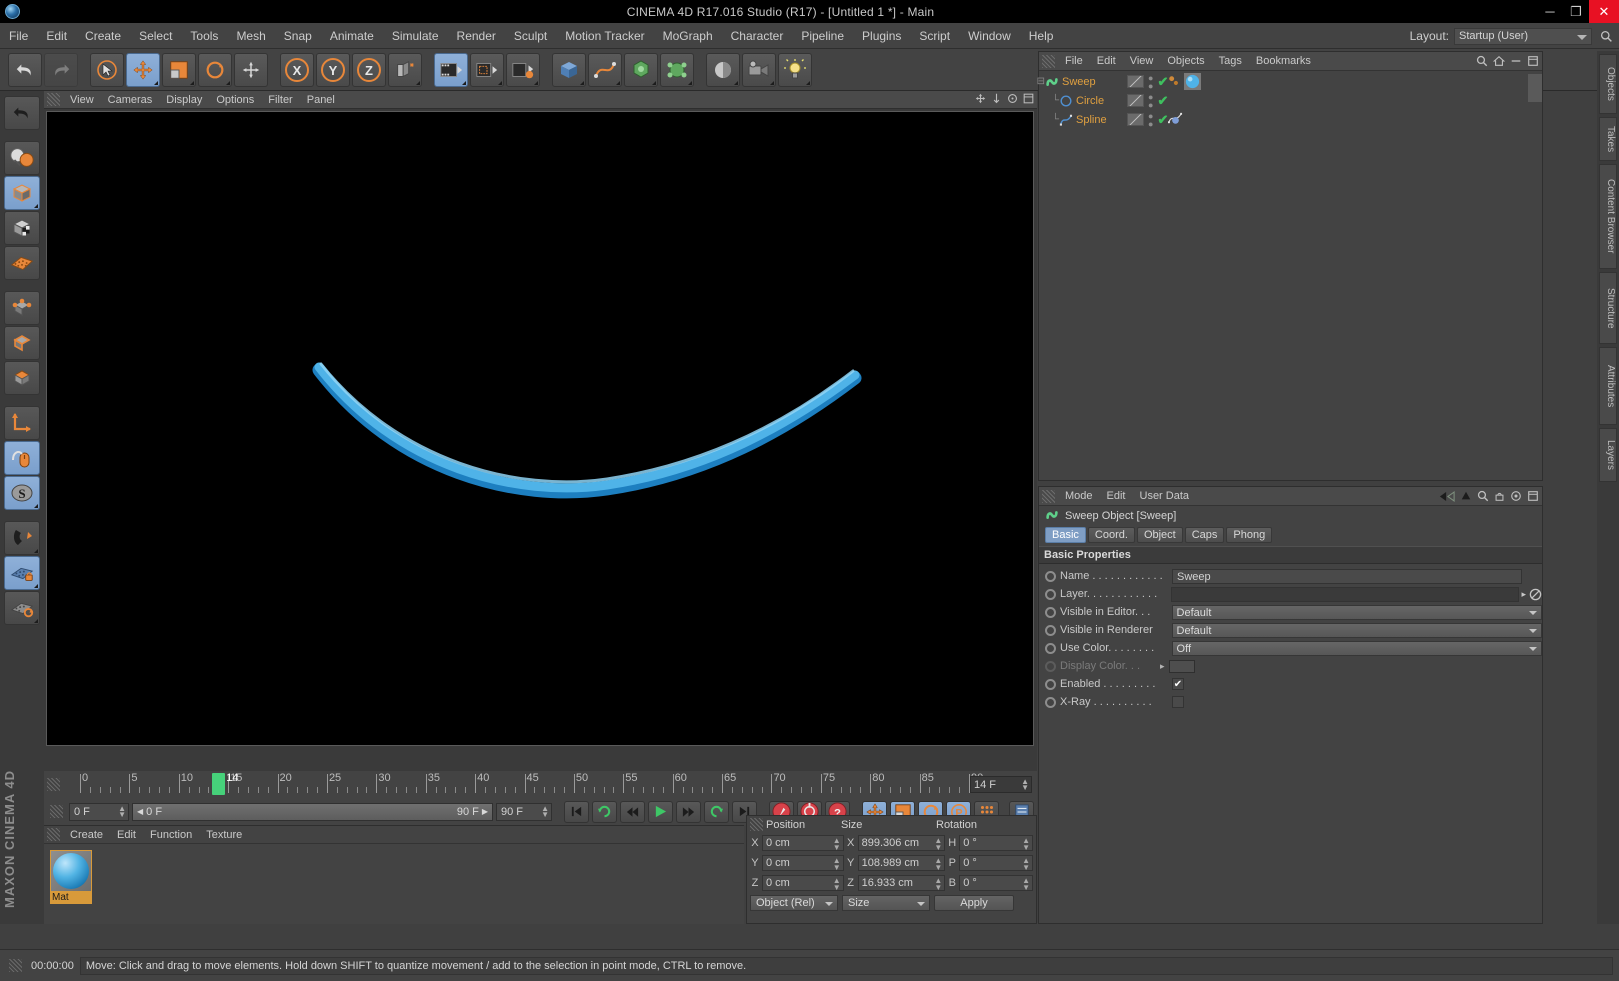 This screenshot has height=981, width=1619. I want to click on object-menu-view: View, so click(1142, 61).